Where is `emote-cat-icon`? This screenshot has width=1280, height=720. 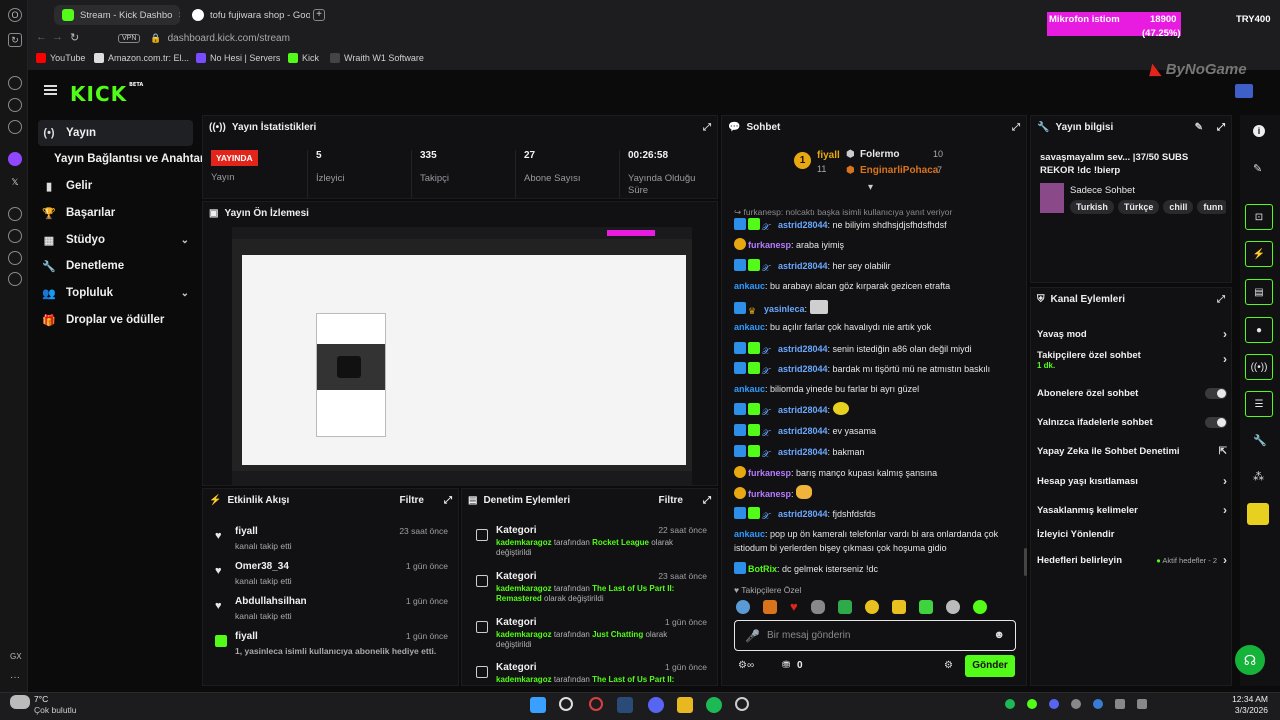
emote-cat-icon is located at coordinates (898, 607).